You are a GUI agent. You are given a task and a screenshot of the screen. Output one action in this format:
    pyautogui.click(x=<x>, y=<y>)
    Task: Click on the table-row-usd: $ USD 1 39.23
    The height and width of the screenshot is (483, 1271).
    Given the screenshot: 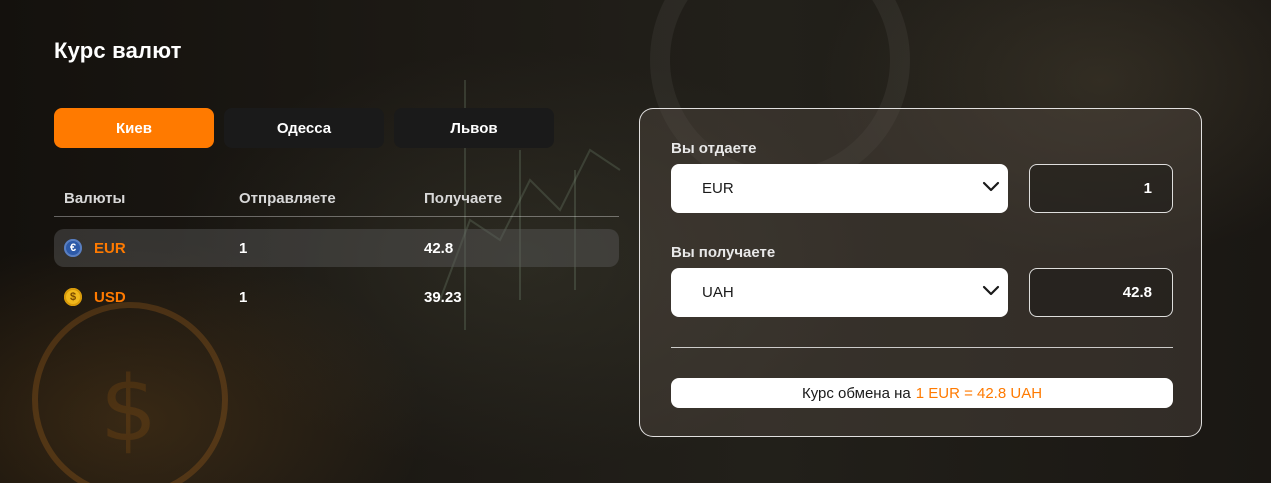 What is the action you would take?
    pyautogui.click(x=336, y=297)
    